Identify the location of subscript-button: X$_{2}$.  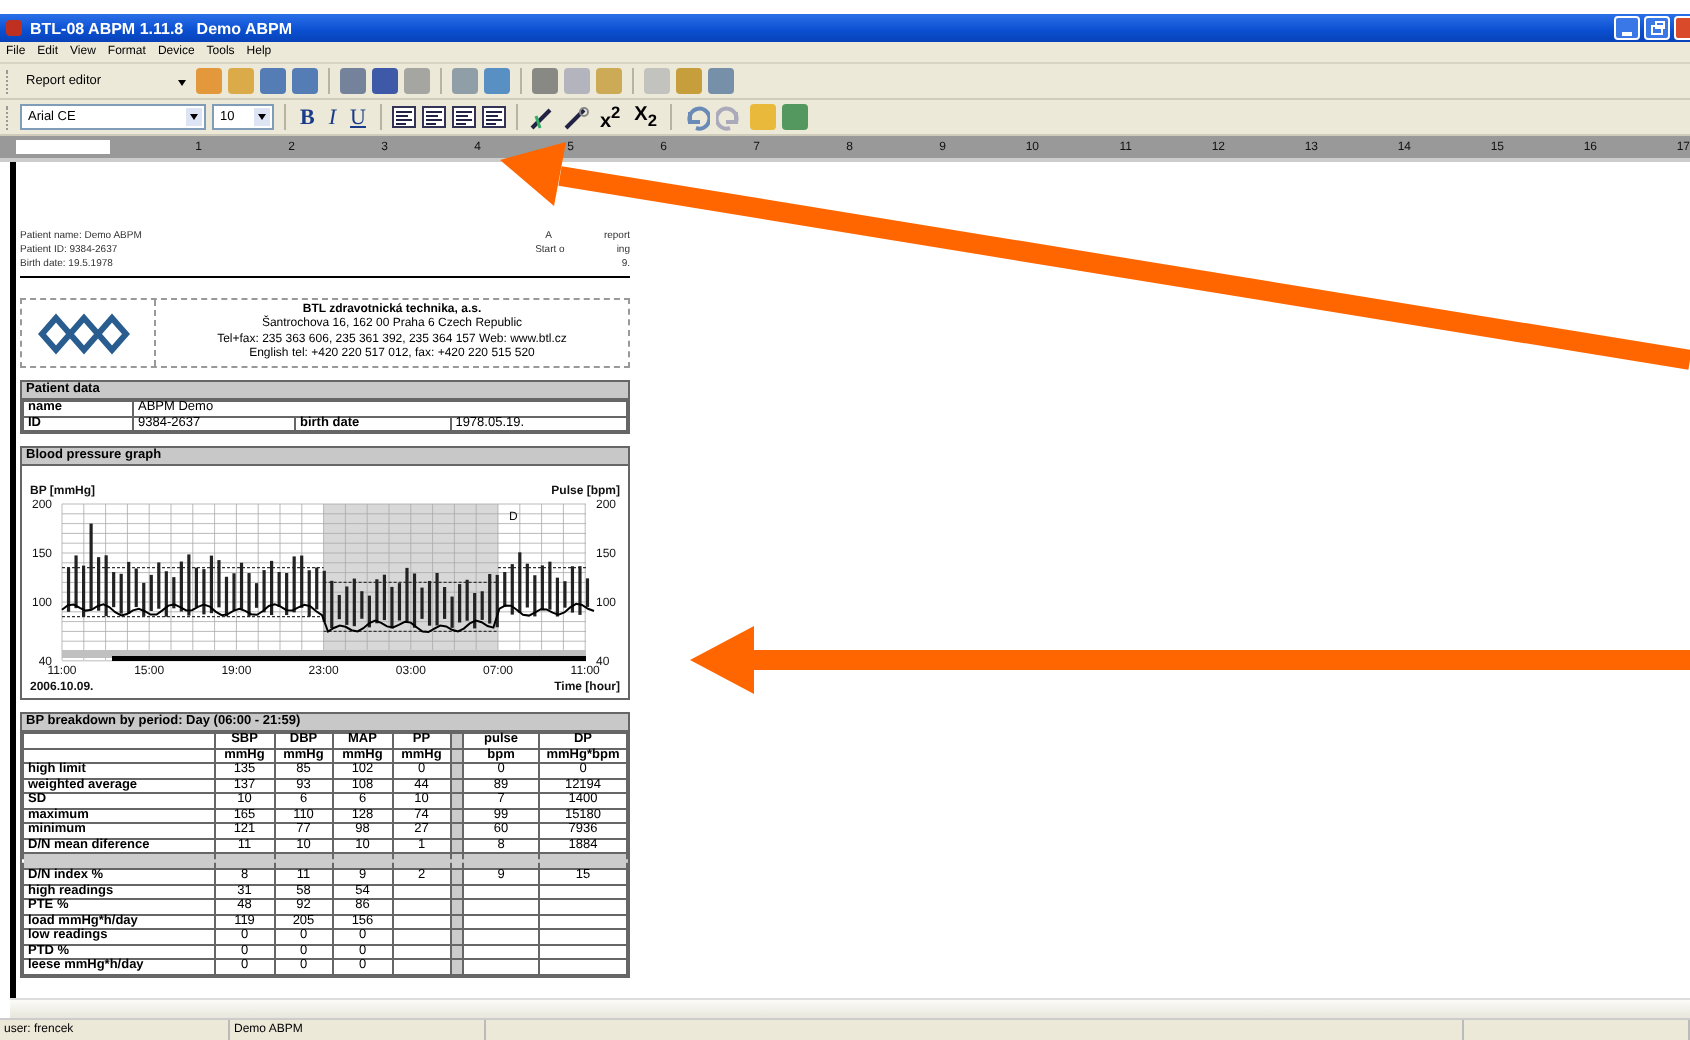
(645, 117).